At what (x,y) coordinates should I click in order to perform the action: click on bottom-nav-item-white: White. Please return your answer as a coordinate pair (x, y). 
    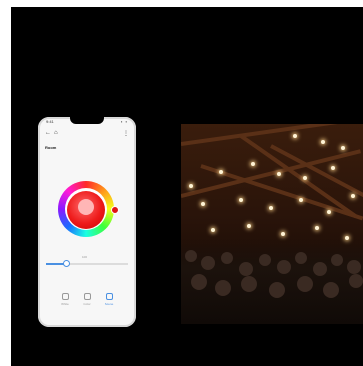
    Looking at the image, I should click on (65, 304).